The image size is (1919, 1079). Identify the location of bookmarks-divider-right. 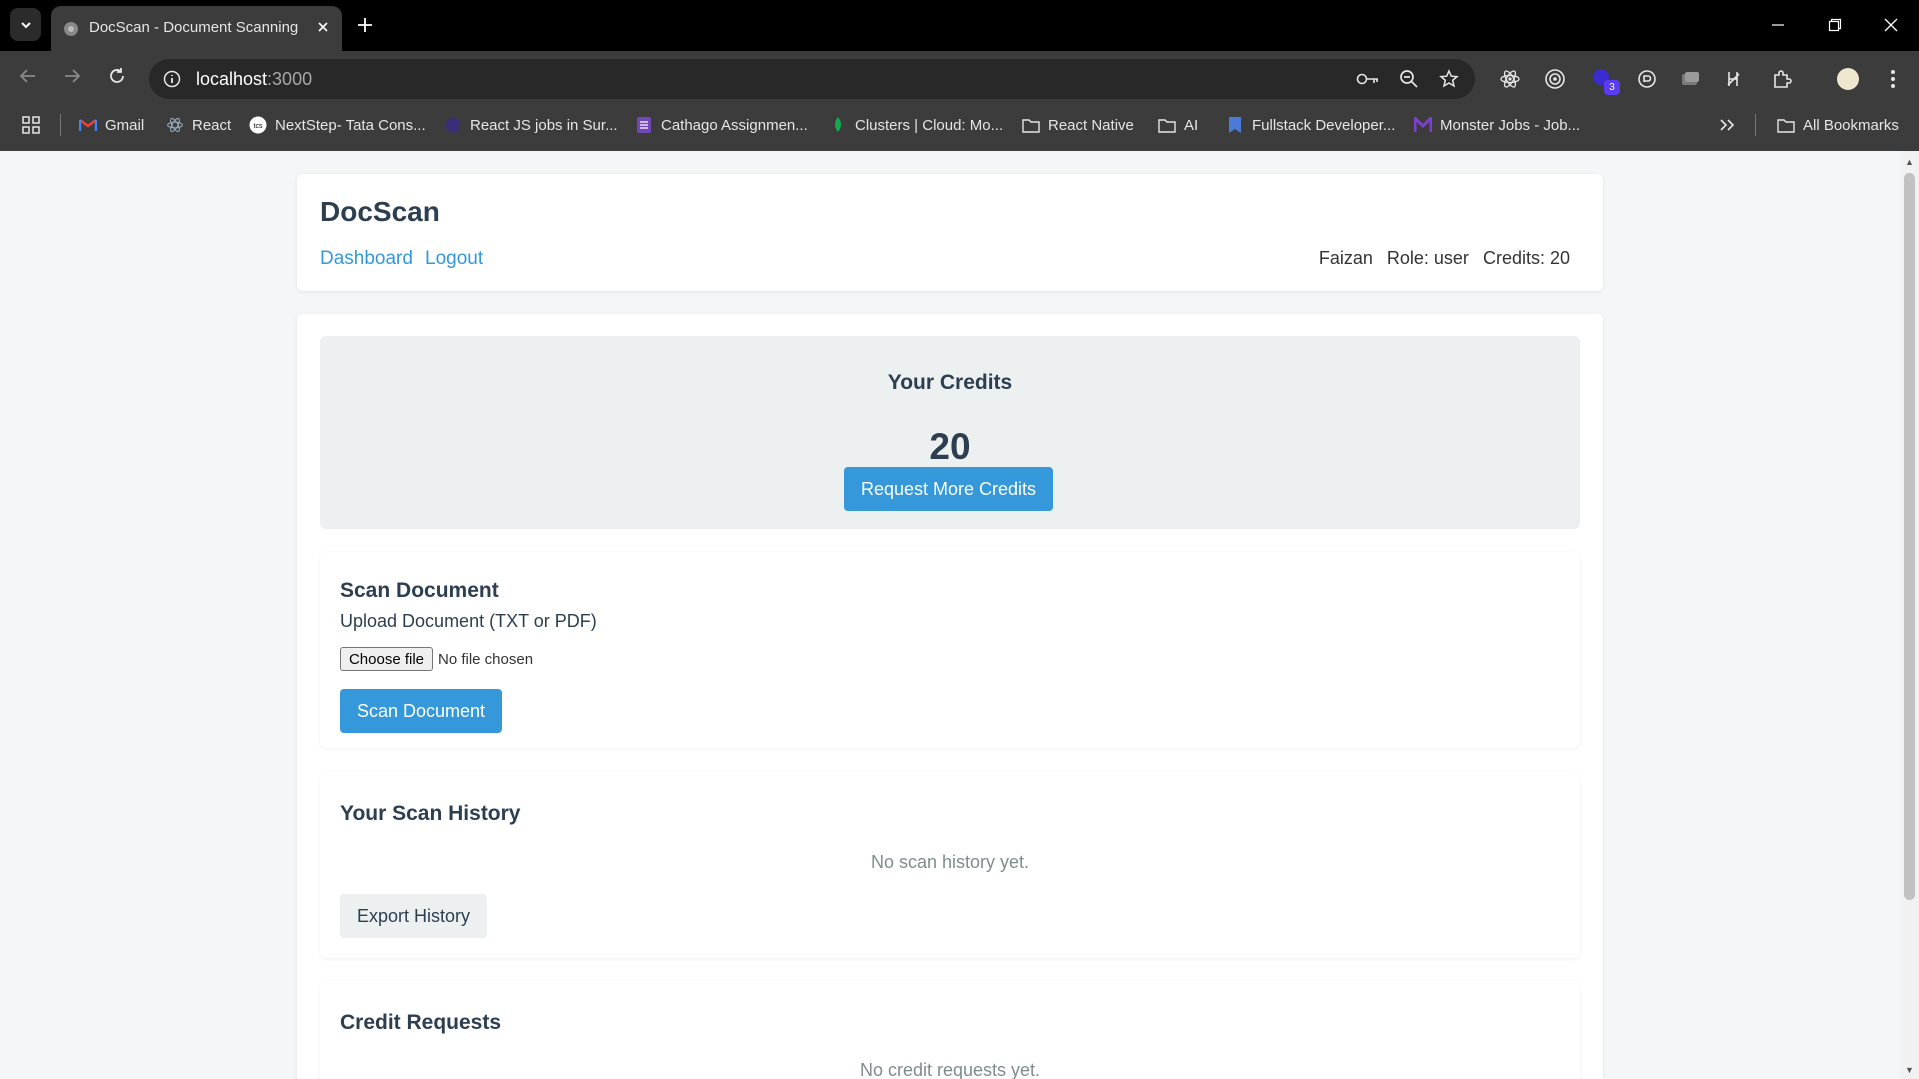
(1755, 125).